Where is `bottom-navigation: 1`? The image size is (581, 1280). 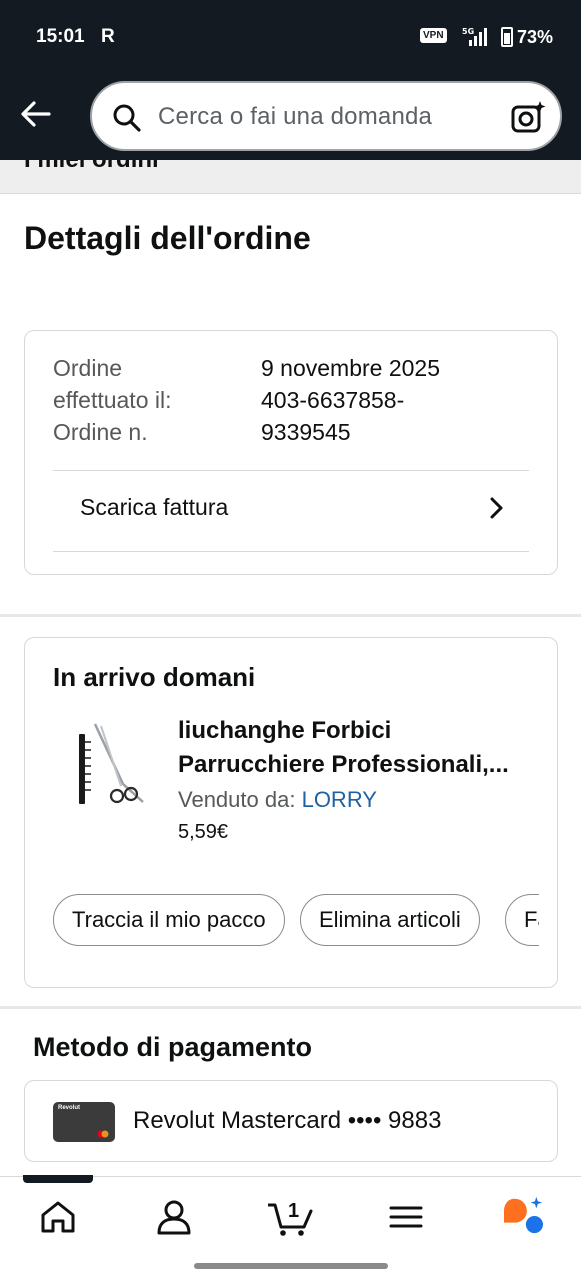
bottom-navigation: 1 is located at coordinates (290, 1227).